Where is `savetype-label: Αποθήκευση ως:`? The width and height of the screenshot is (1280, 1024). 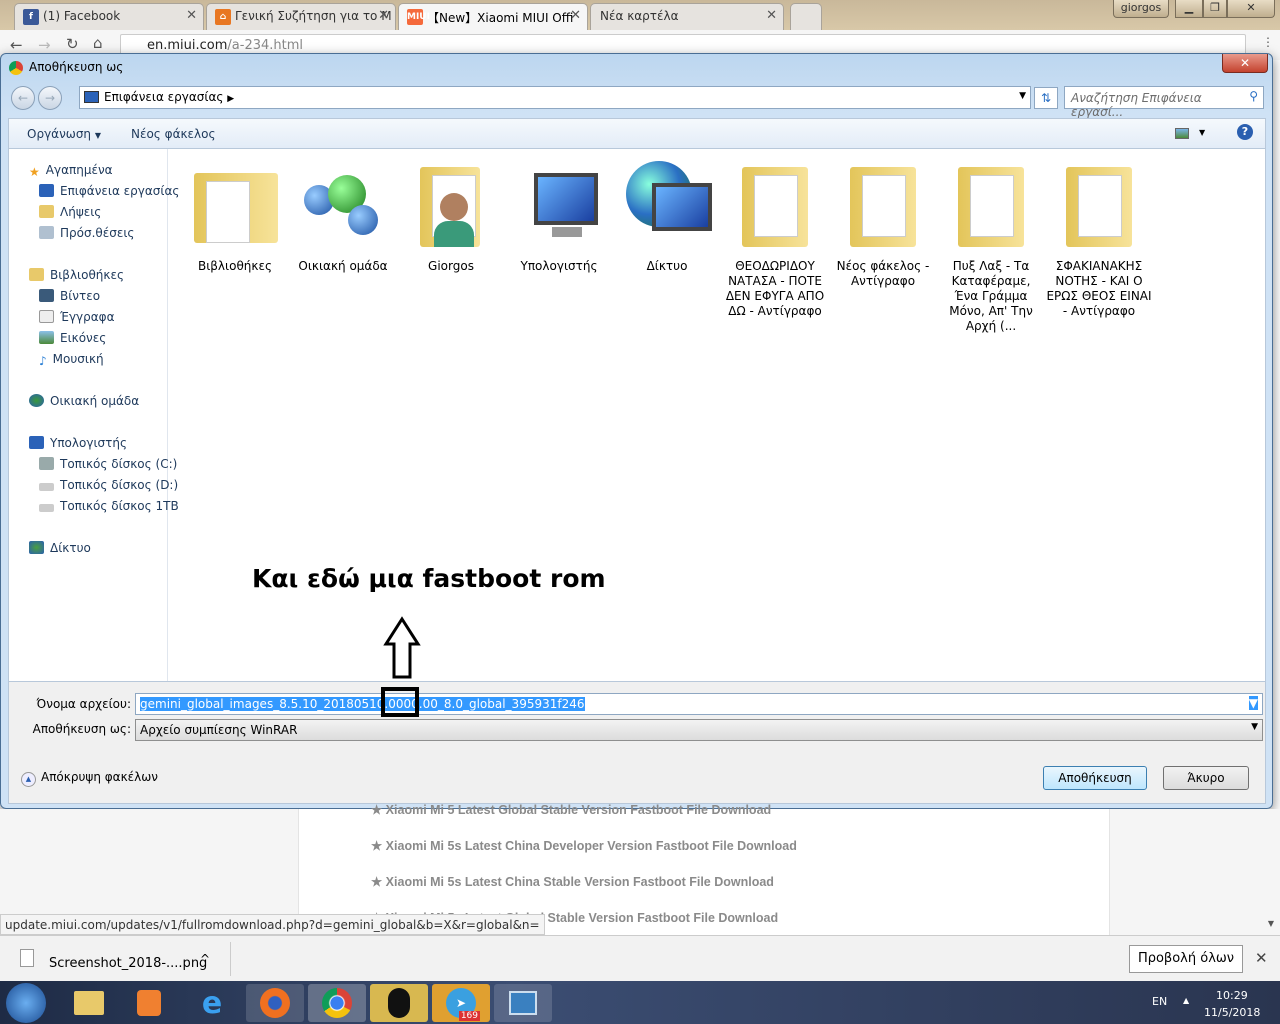 savetype-label: Αποθήκευση ως: is located at coordinates (81, 729).